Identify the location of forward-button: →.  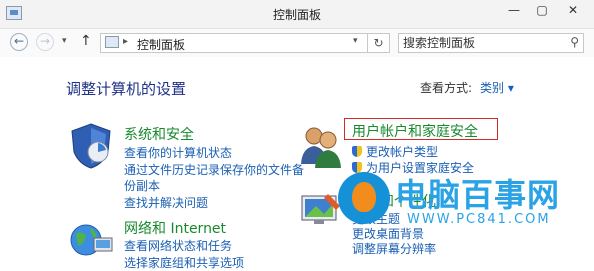
(45, 42).